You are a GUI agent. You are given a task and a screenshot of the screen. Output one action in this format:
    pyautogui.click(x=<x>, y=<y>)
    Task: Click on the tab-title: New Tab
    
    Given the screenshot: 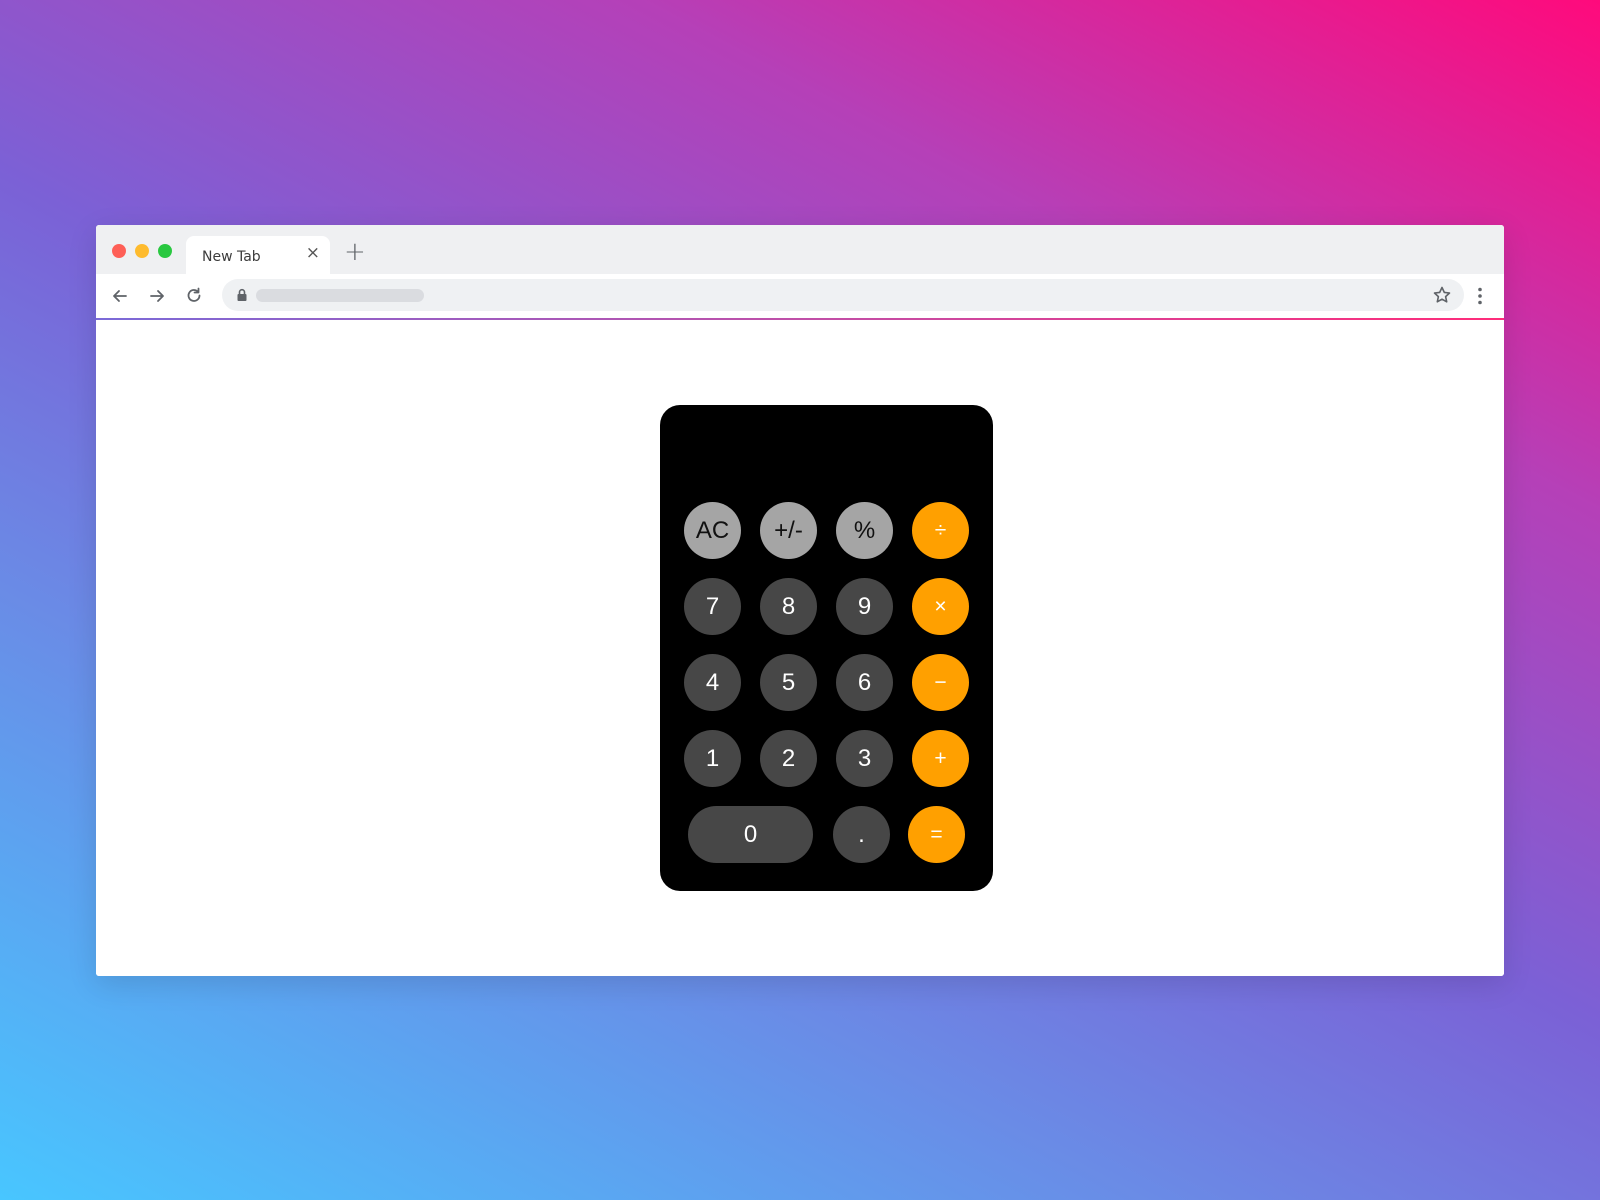 What is the action you would take?
    pyautogui.click(x=231, y=257)
    